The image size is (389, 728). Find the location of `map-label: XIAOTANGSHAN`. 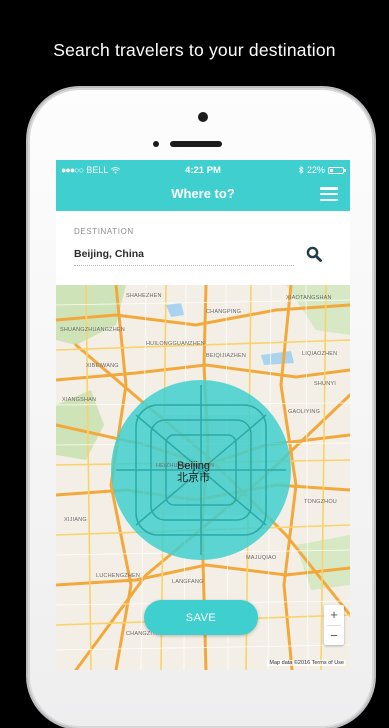

map-label: XIAOTANGSHAN is located at coordinates (309, 298).